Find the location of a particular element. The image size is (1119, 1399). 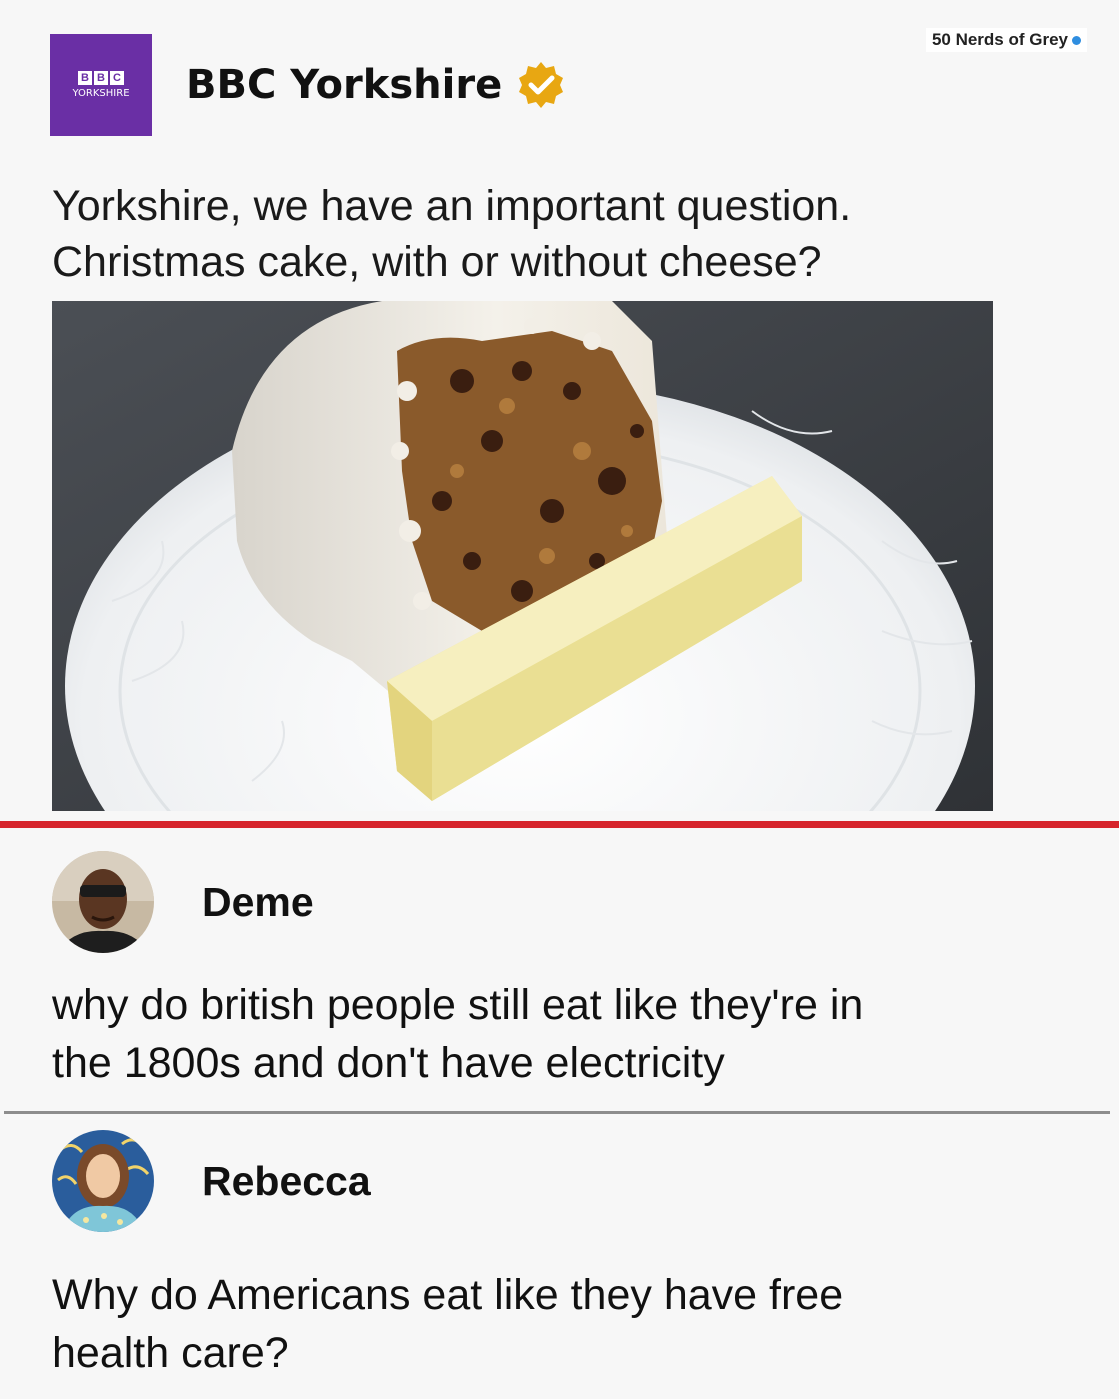

divider-red is located at coordinates (559, 824).